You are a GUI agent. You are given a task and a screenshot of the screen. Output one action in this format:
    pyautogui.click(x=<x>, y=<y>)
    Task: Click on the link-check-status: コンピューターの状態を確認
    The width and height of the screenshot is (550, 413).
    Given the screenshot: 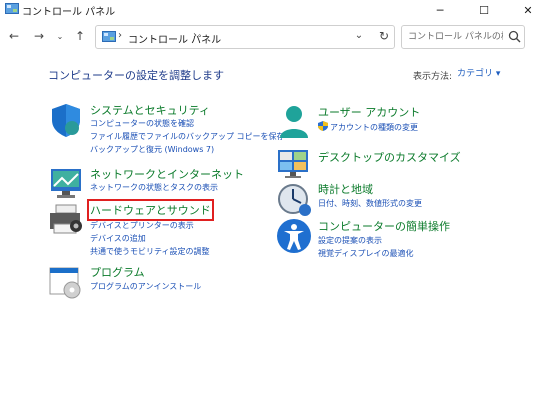 What is the action you would take?
    pyautogui.click(x=142, y=123)
    